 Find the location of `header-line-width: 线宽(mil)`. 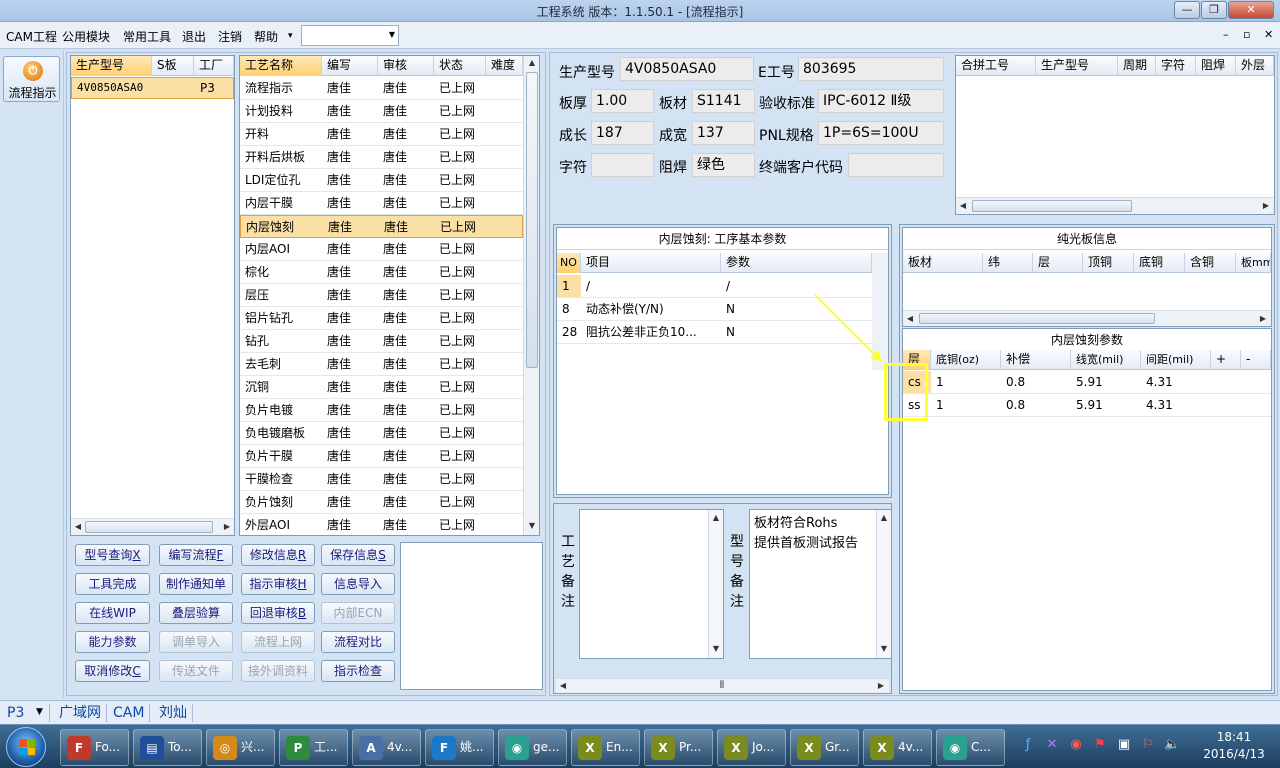

header-line-width: 线宽(mil) is located at coordinates (1106, 360).